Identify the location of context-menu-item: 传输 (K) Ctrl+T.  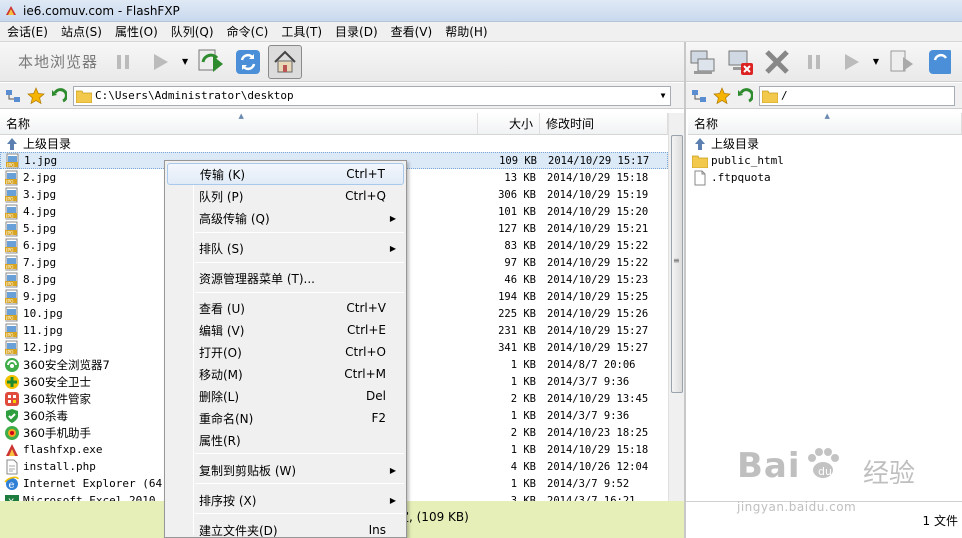
(285, 174).